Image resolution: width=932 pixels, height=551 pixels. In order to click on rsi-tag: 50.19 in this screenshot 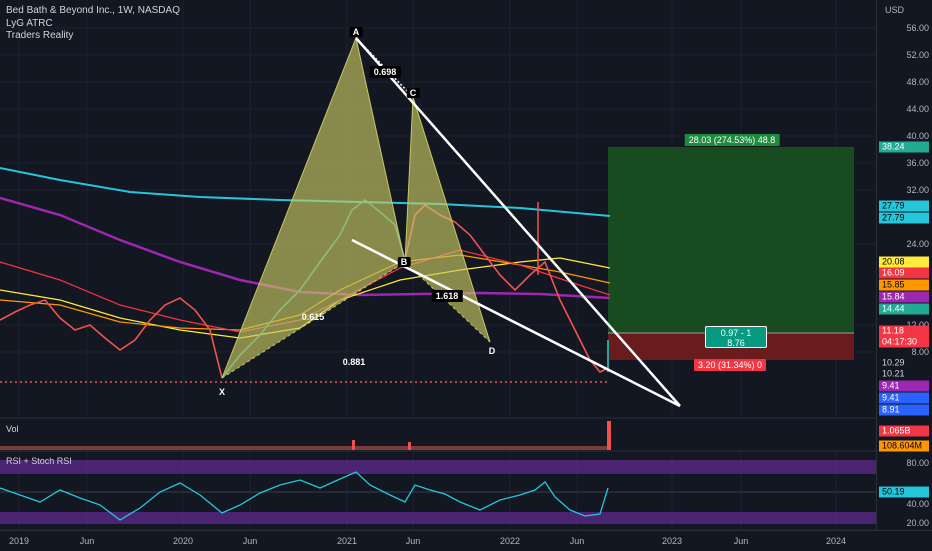, I will do `click(904, 492)`.